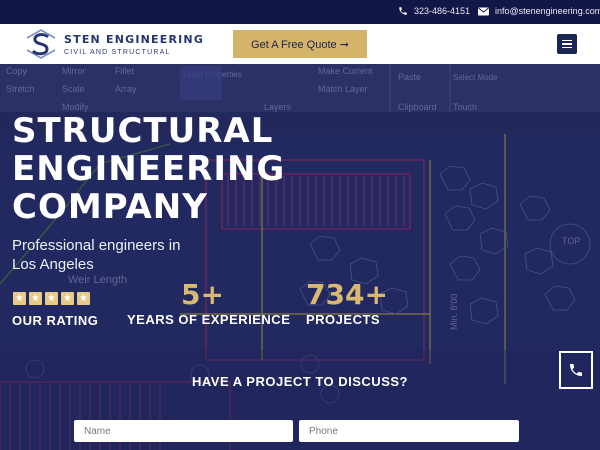 This screenshot has width=600, height=450. What do you see at coordinates (483, 11) in the screenshot?
I see `mail-icon` at bounding box center [483, 11].